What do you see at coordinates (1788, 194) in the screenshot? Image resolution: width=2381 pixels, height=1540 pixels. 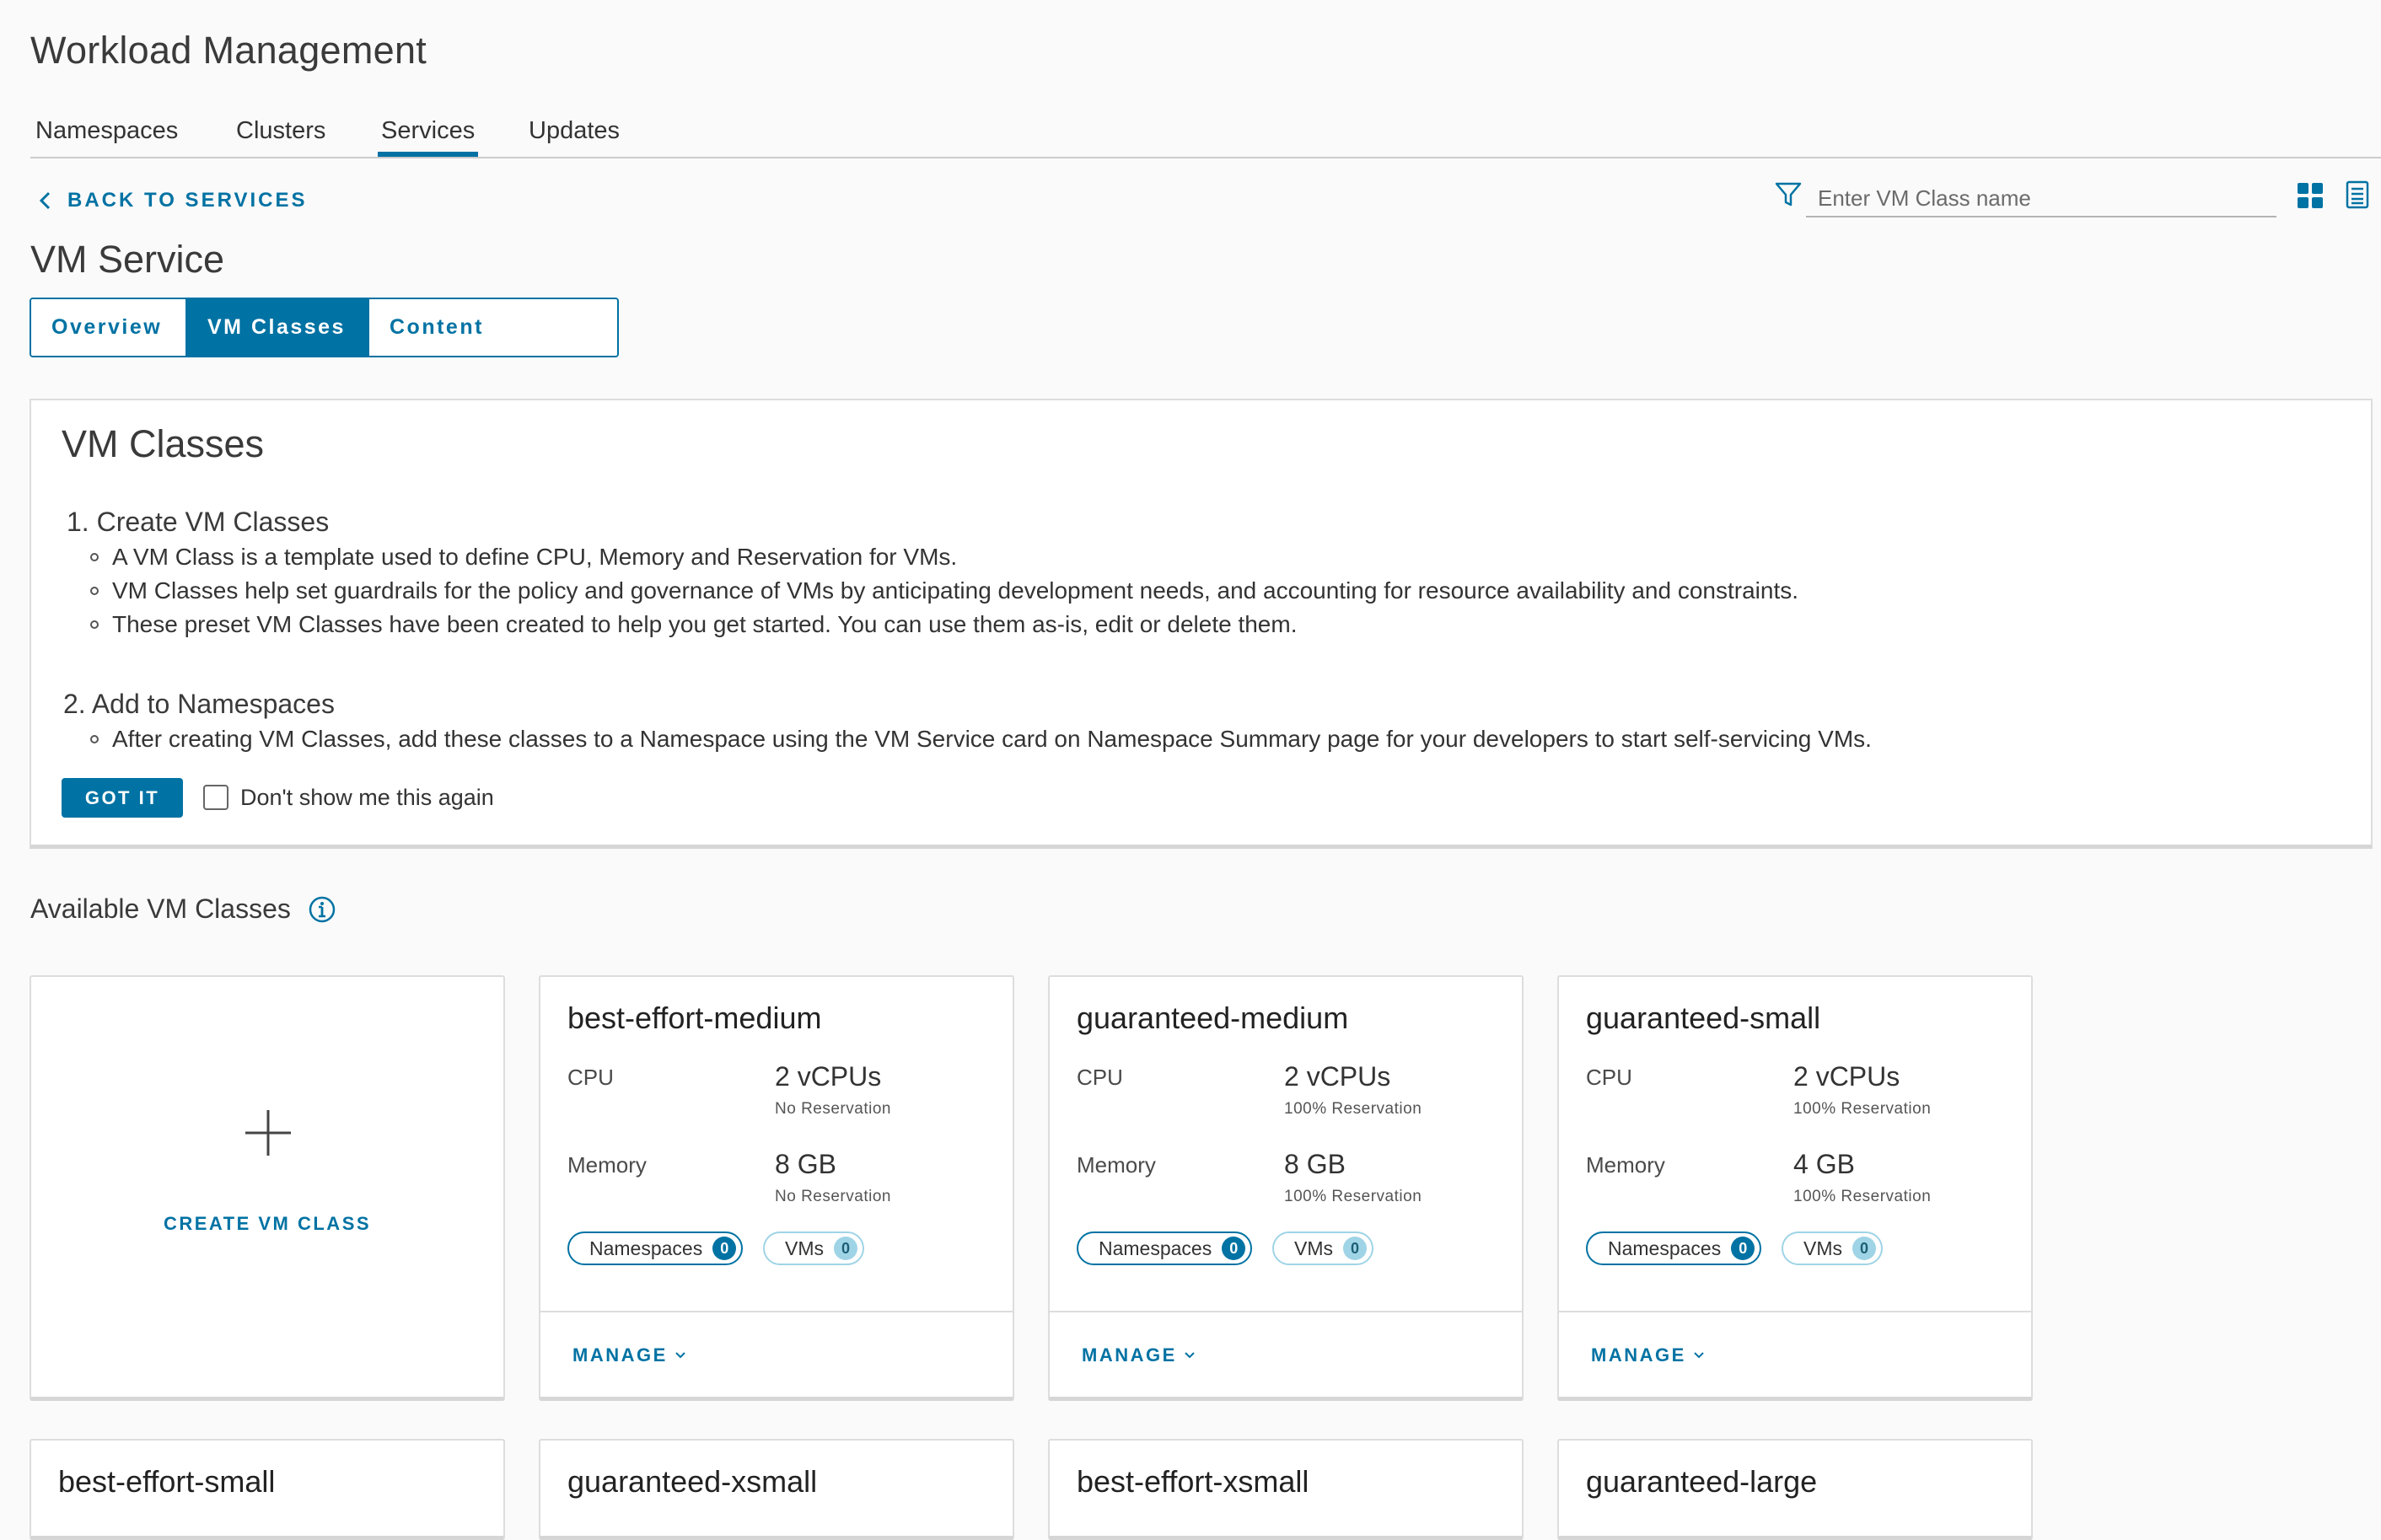 I see `filter-icon` at bounding box center [1788, 194].